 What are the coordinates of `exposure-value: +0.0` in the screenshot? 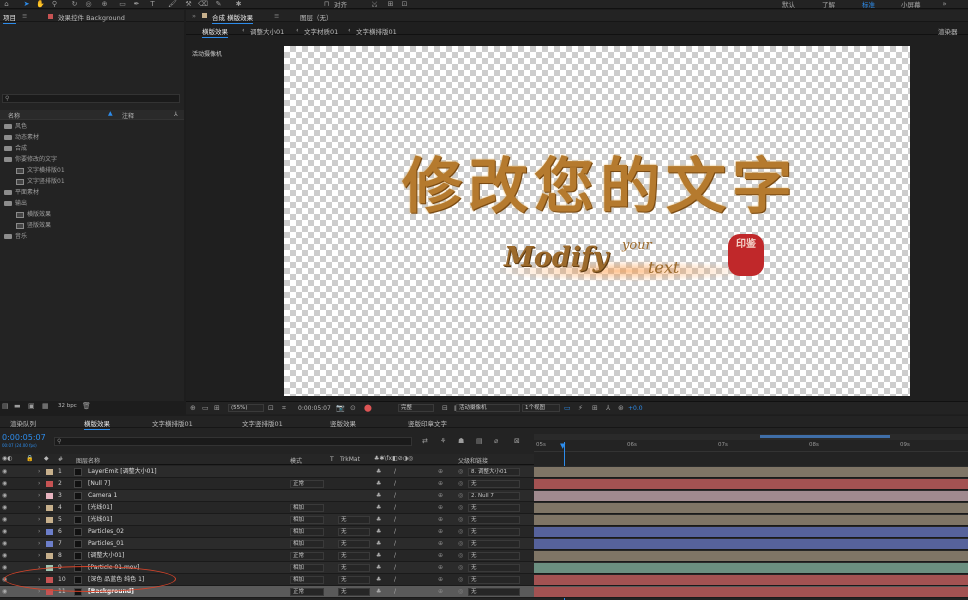 It's located at (635, 408).